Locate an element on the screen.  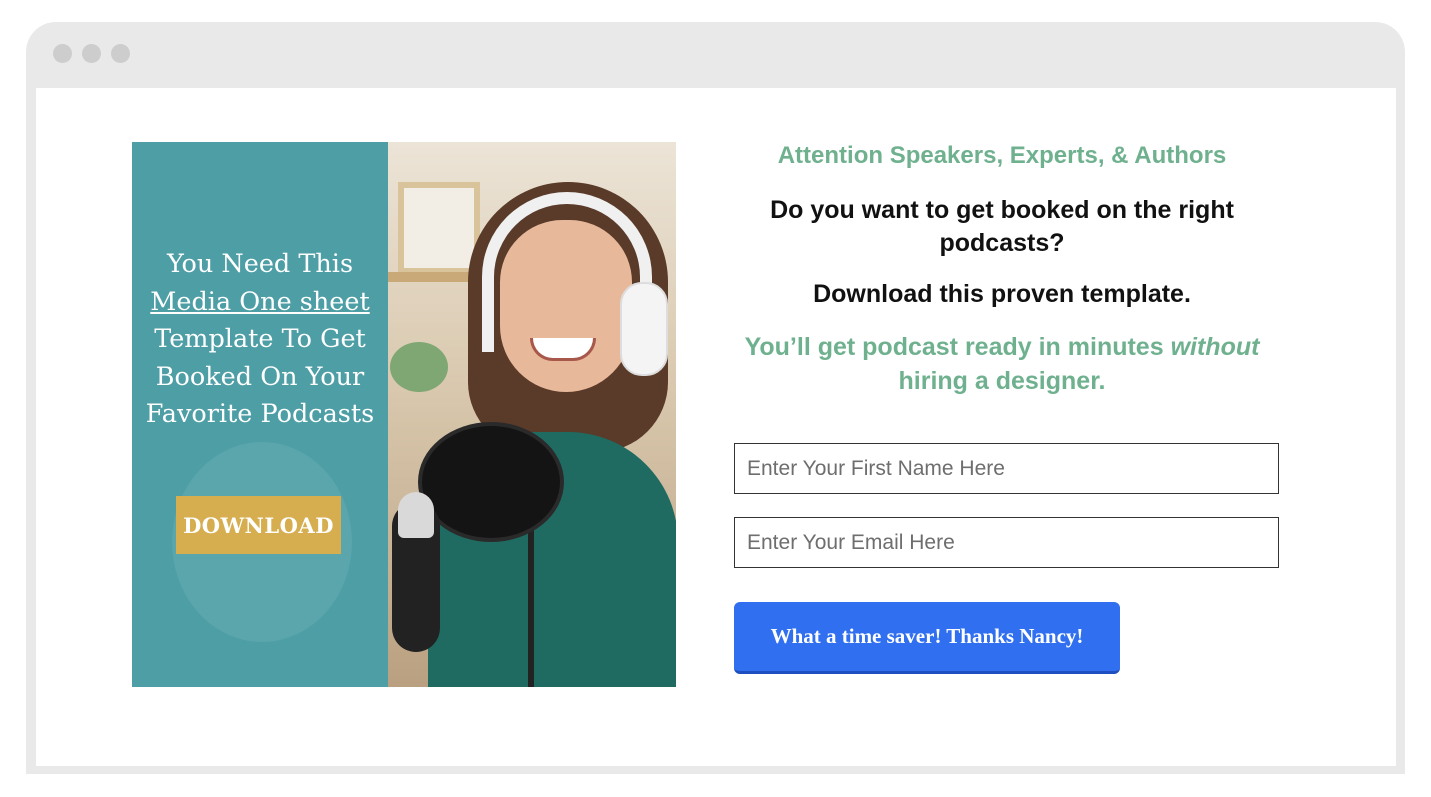
podcaster-photo is located at coordinates (532, 414).